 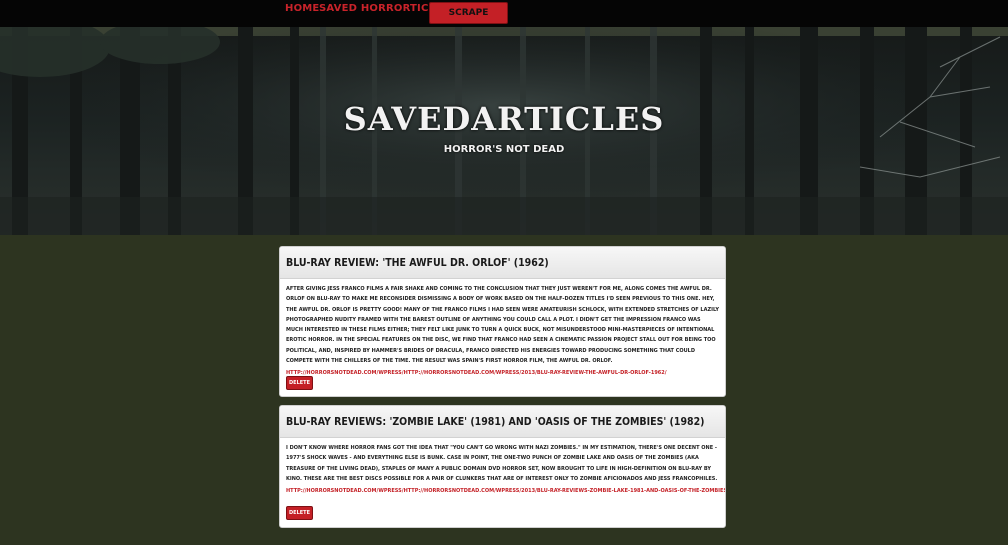 What do you see at coordinates (504, 119) in the screenshot?
I see `hero-title: SavedArticles` at bounding box center [504, 119].